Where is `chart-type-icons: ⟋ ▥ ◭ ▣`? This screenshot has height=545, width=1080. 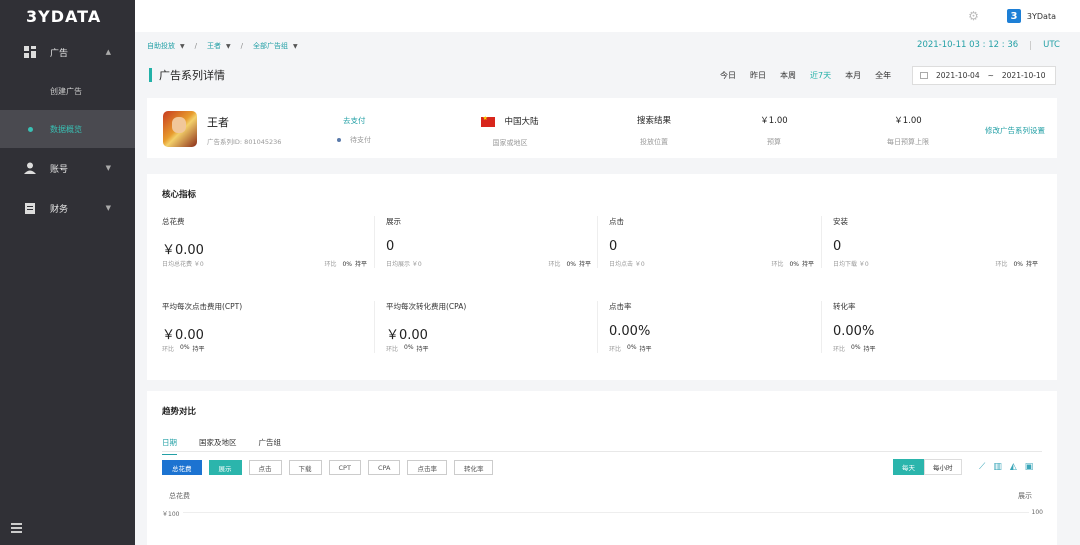 chart-type-icons: ⟋ ▥ ◭ ▣ is located at coordinates (1010, 467).